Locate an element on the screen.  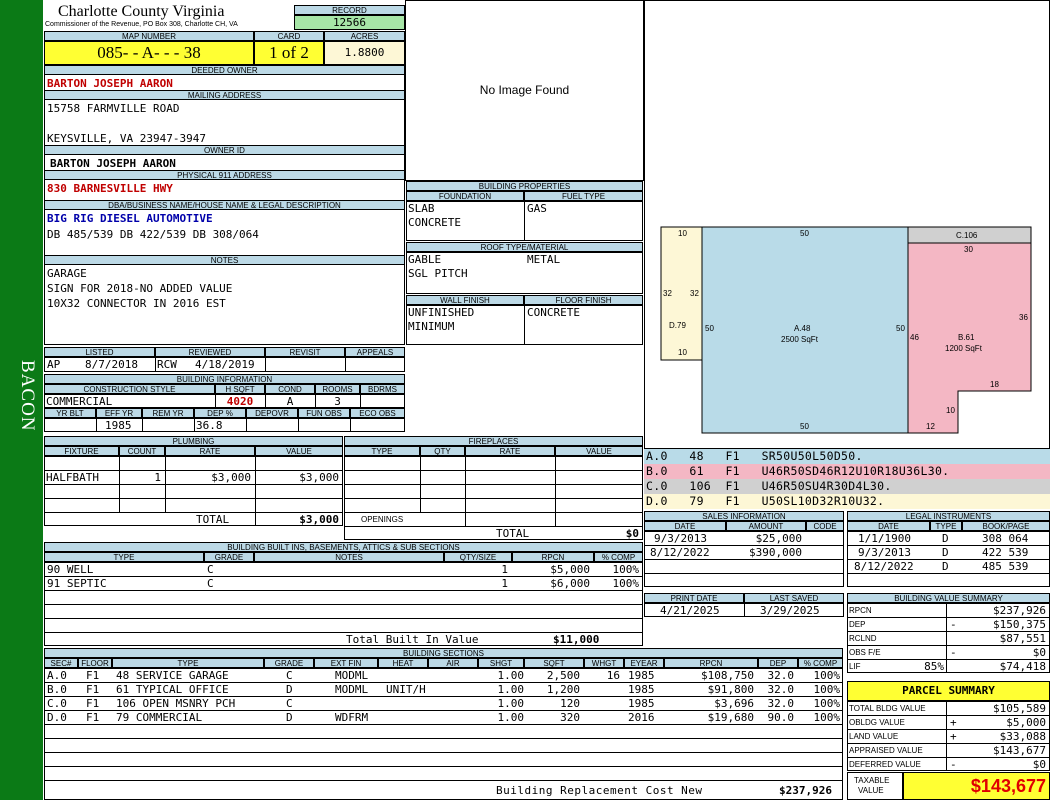
record-value: 12566 is located at coordinates (349, 22).